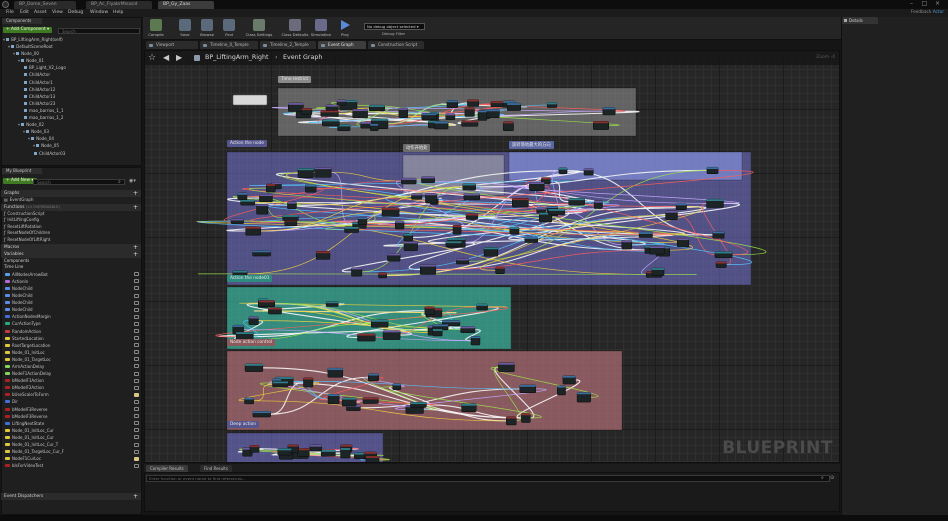  Describe the element at coordinates (179, 58) in the screenshot. I see `forward-arrow-icon: ▶` at that location.